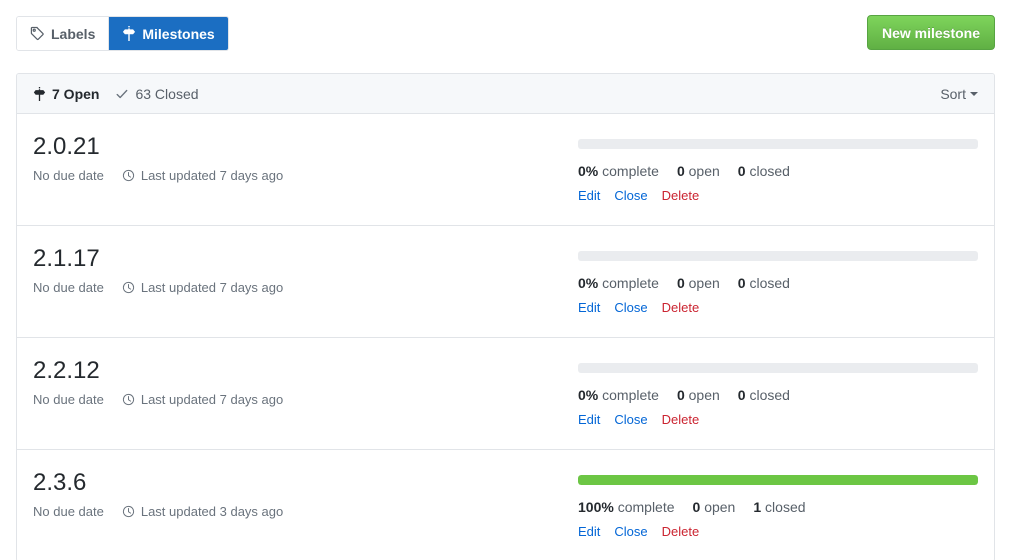 The image size is (1011, 560). I want to click on milestone-title: 2.1.17, so click(66, 259).